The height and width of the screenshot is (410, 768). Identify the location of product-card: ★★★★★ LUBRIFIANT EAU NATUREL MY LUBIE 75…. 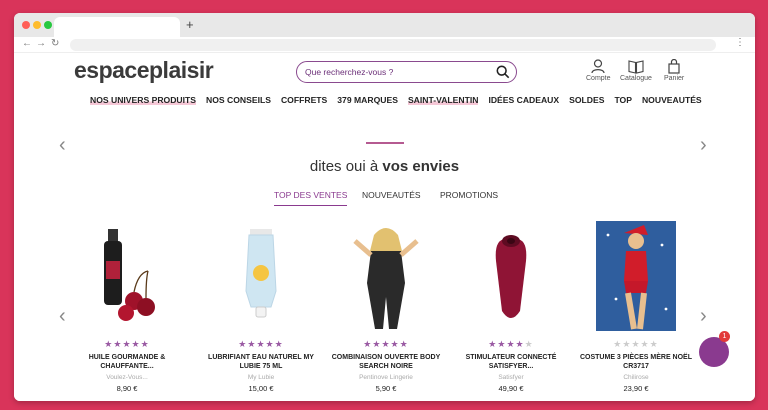
(261, 307).